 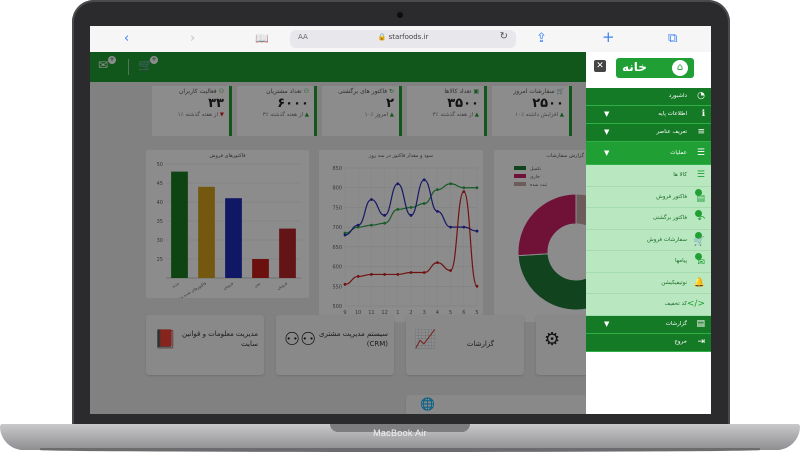 I want to click on menu-item-reports: ▼ گزارشات ▤, so click(x=648, y=324).